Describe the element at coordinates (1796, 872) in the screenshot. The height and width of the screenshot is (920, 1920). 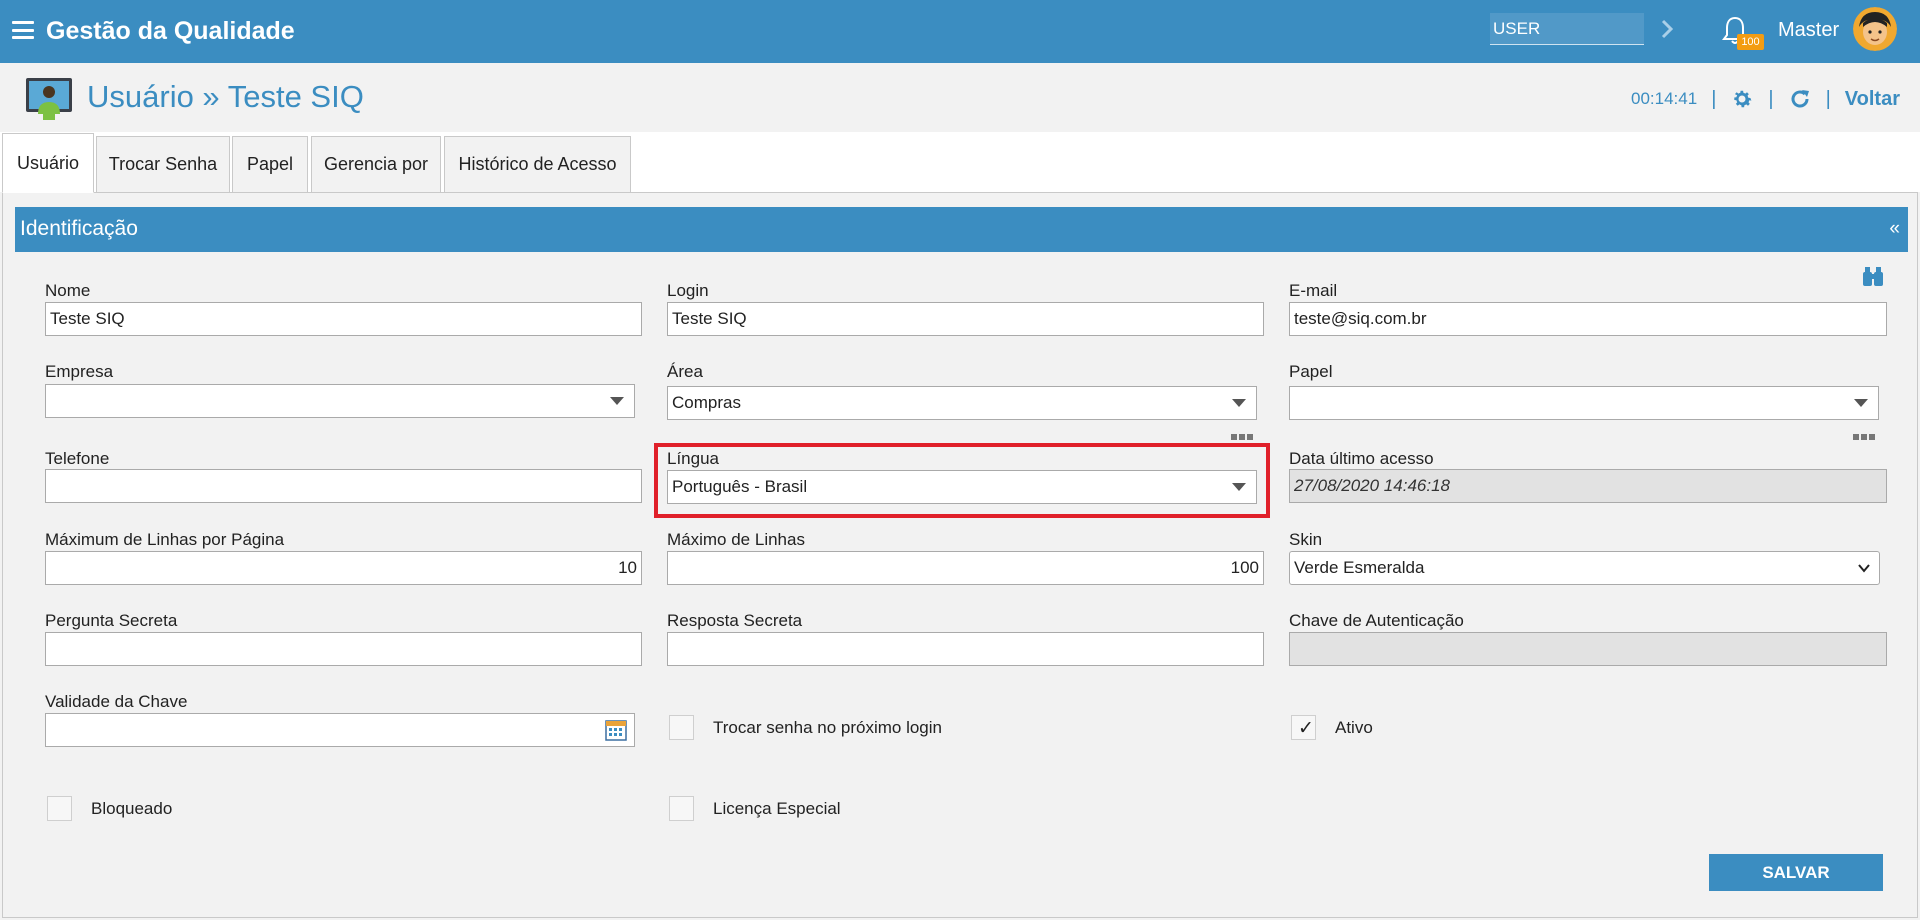
I see `save-button: SALVAR` at that location.